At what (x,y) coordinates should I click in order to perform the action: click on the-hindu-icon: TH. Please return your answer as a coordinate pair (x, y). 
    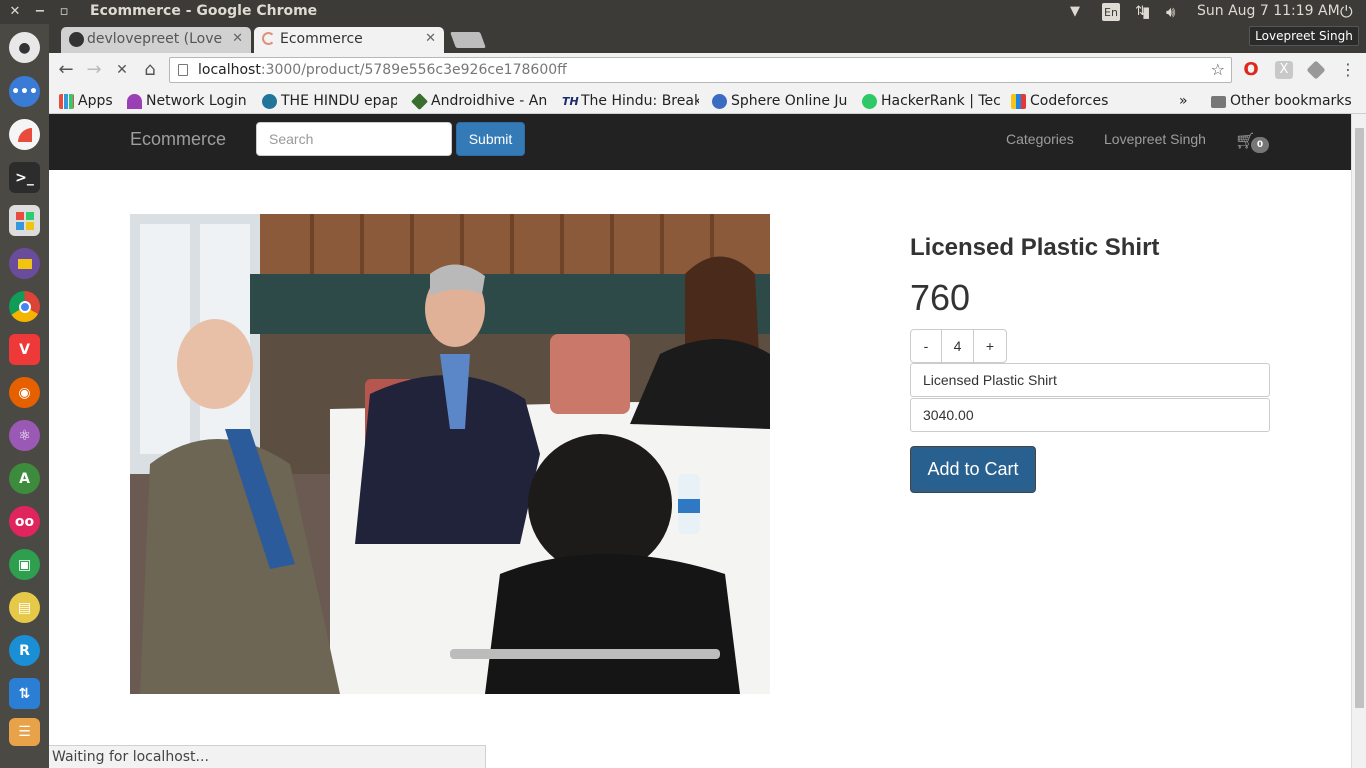
    Looking at the image, I should click on (570, 101).